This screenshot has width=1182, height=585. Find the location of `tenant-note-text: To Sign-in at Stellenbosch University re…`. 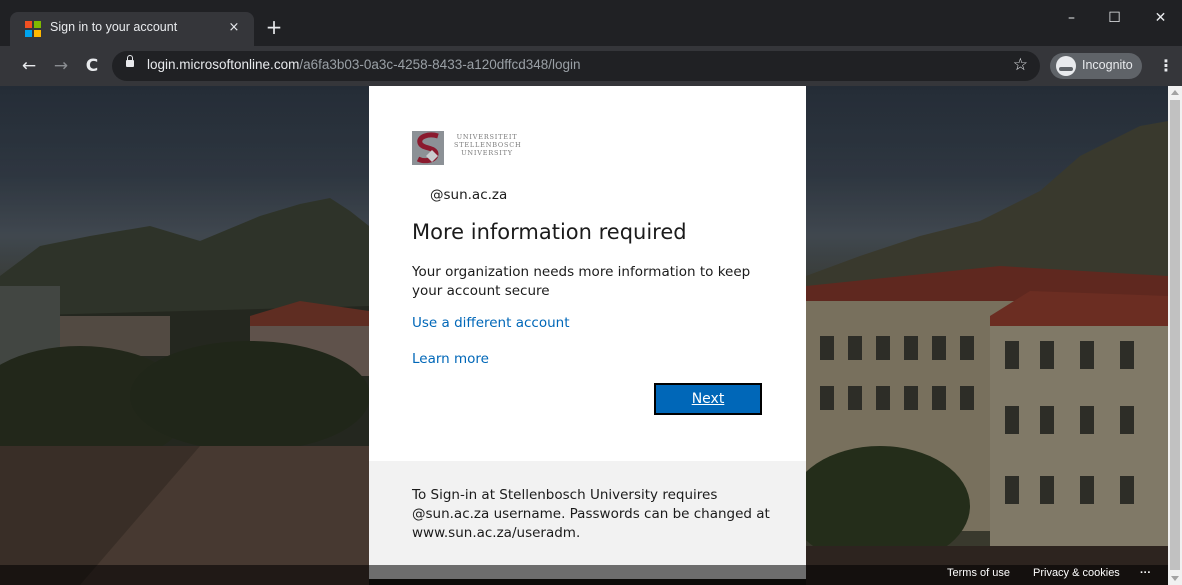

tenant-note-text: To Sign-in at Stellenbosch University re… is located at coordinates (591, 514).